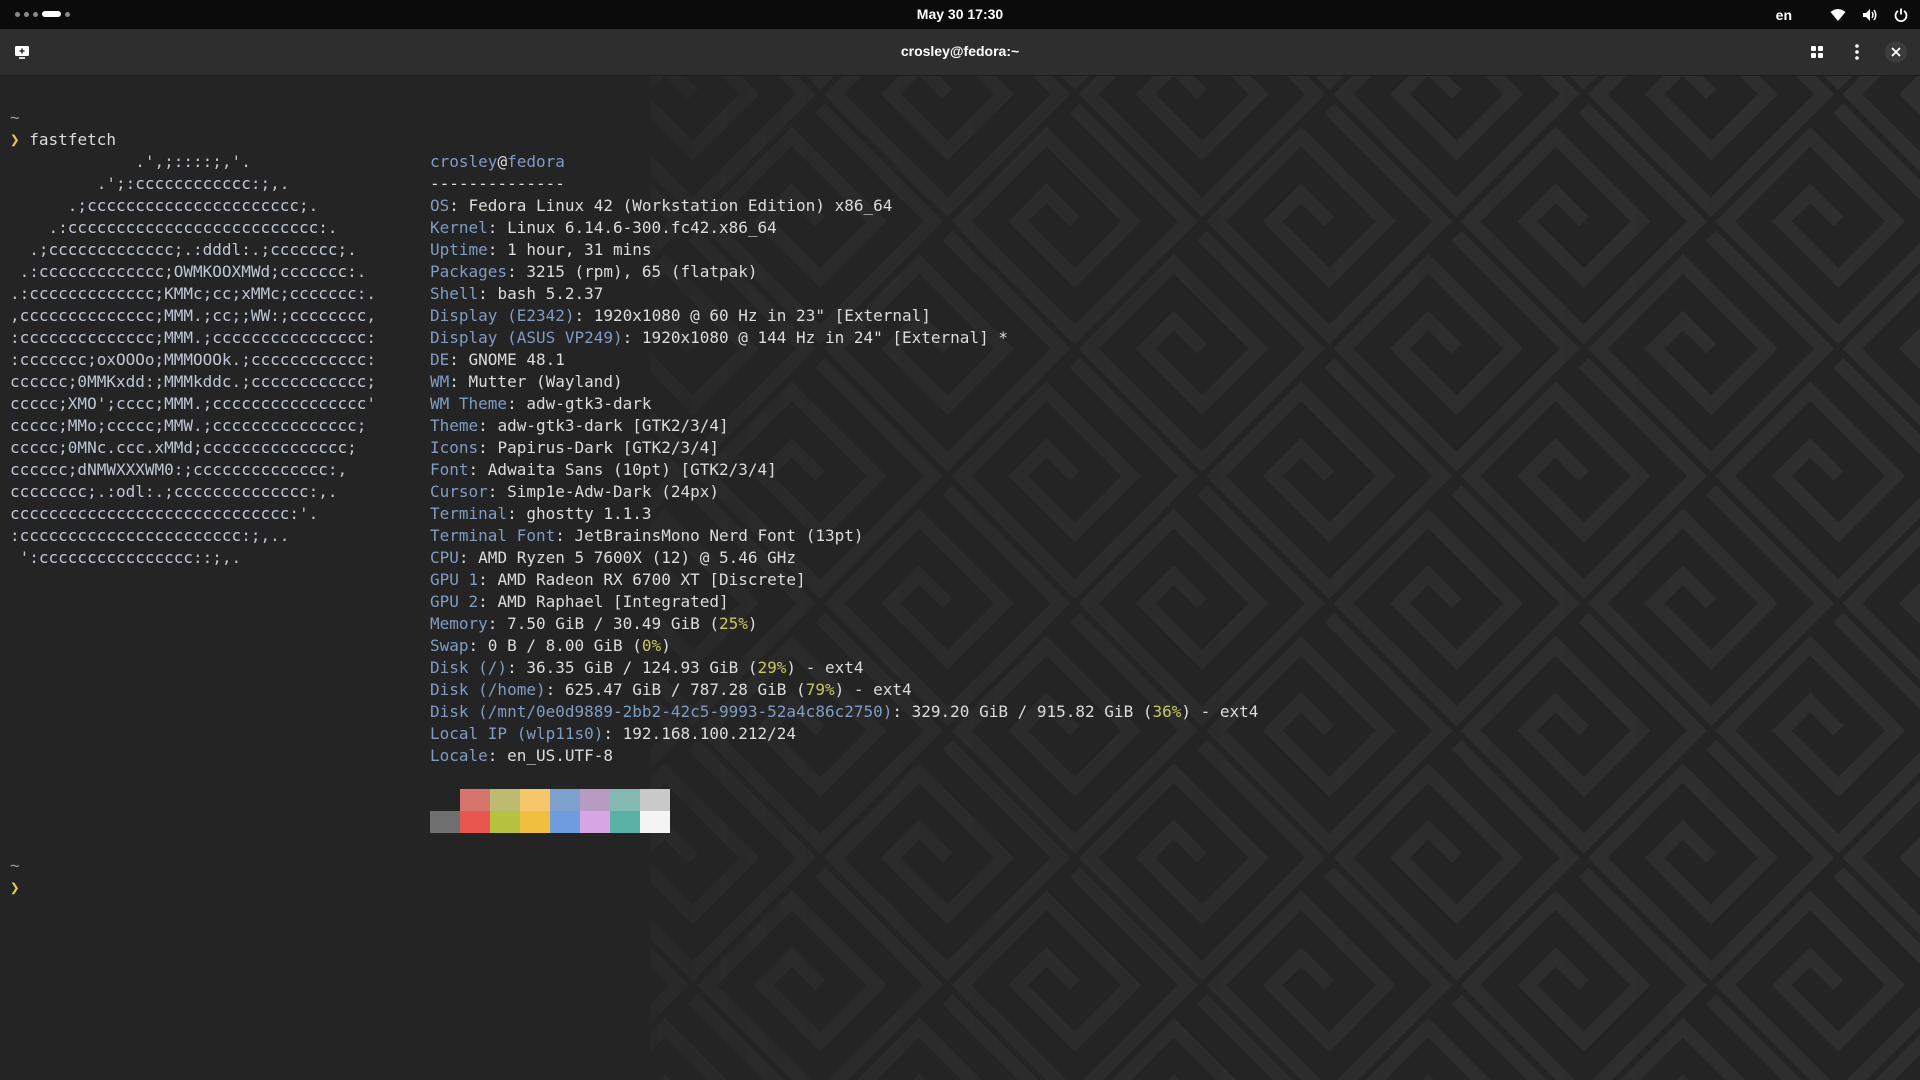 The image size is (1920, 1080). What do you see at coordinates (440, 205) in the screenshot?
I see `info-key: OS` at bounding box center [440, 205].